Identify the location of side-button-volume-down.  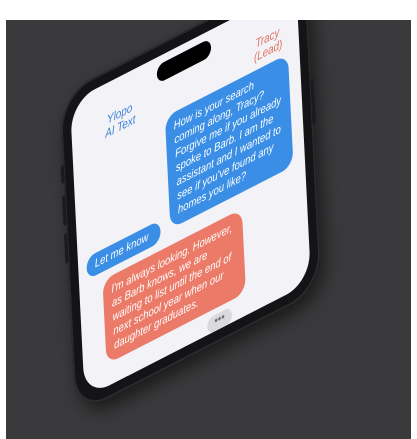
(66, 248).